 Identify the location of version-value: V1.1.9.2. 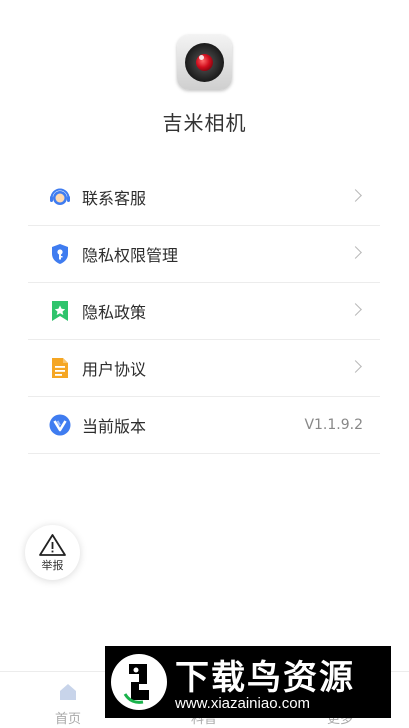
(333, 425).